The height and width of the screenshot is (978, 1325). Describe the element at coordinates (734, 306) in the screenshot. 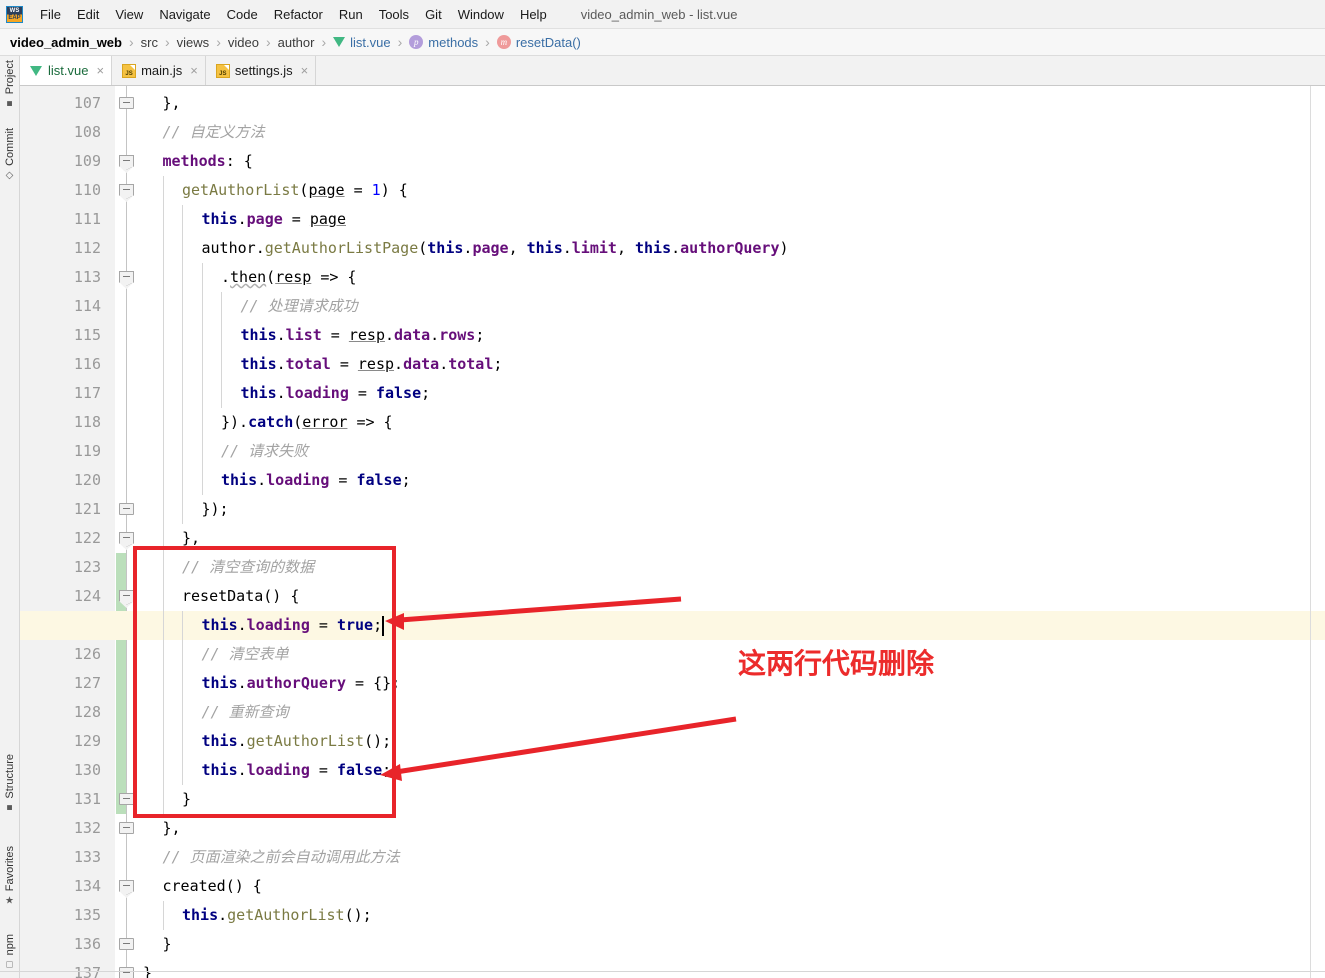

I see `code-line: // 处理请求成功` at that location.